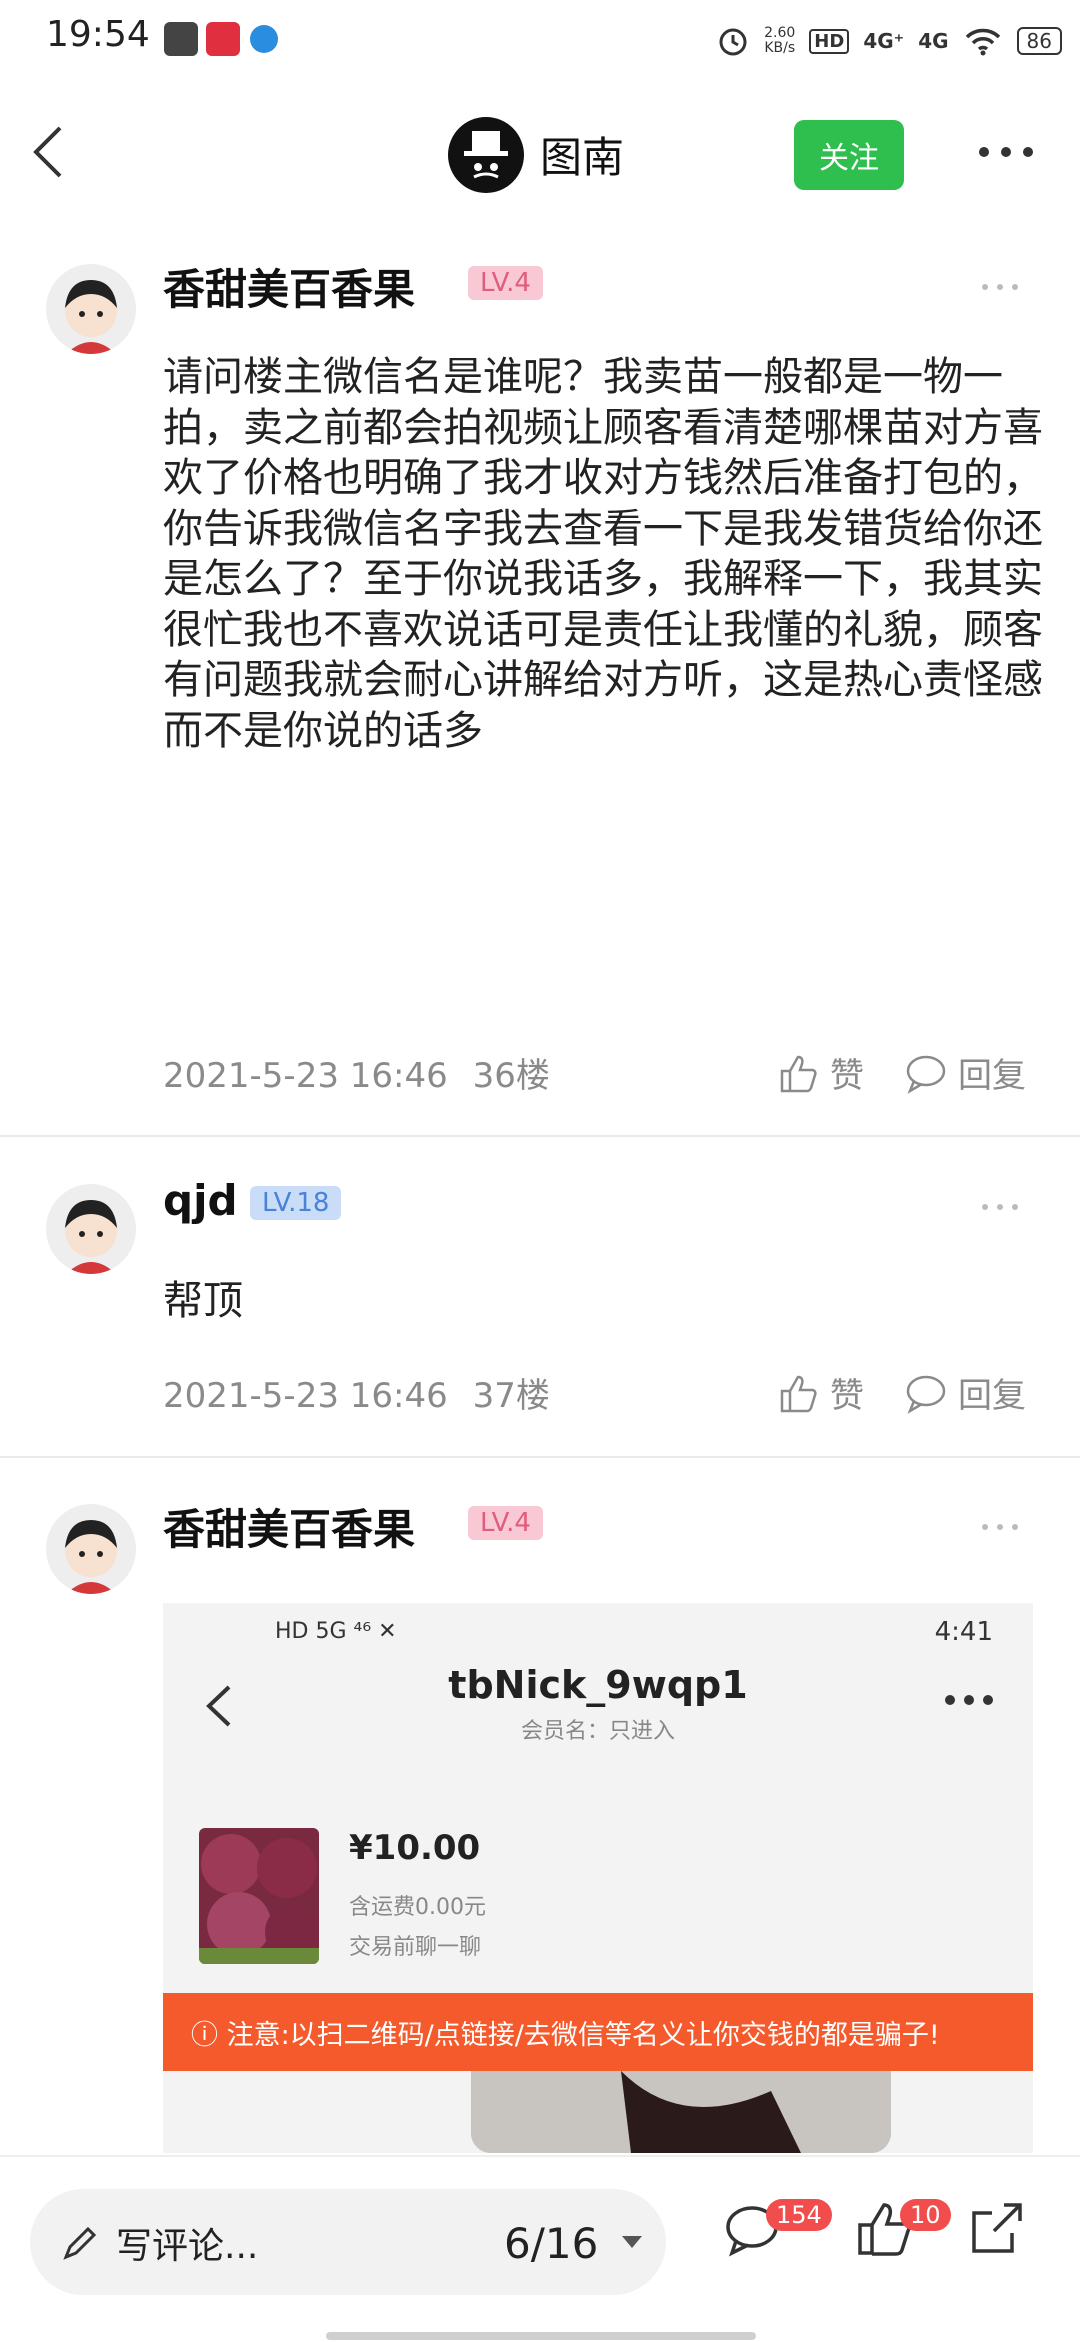  Describe the element at coordinates (582, 157) in the screenshot. I see `page-title: 图南` at that location.